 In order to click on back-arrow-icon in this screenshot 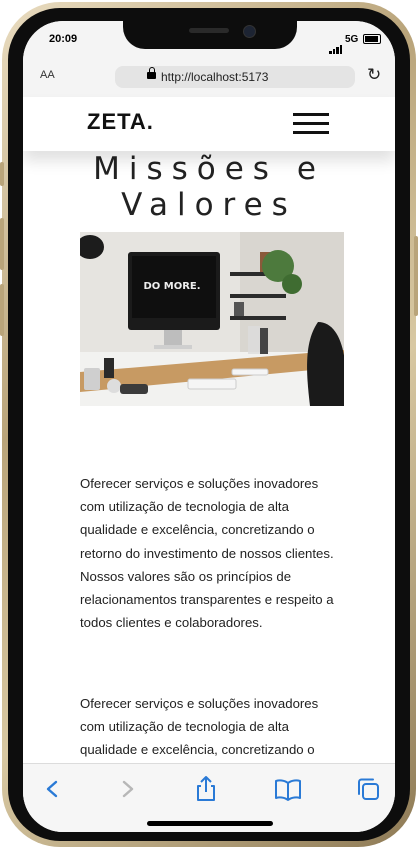, I will do `click(52, 789)`.